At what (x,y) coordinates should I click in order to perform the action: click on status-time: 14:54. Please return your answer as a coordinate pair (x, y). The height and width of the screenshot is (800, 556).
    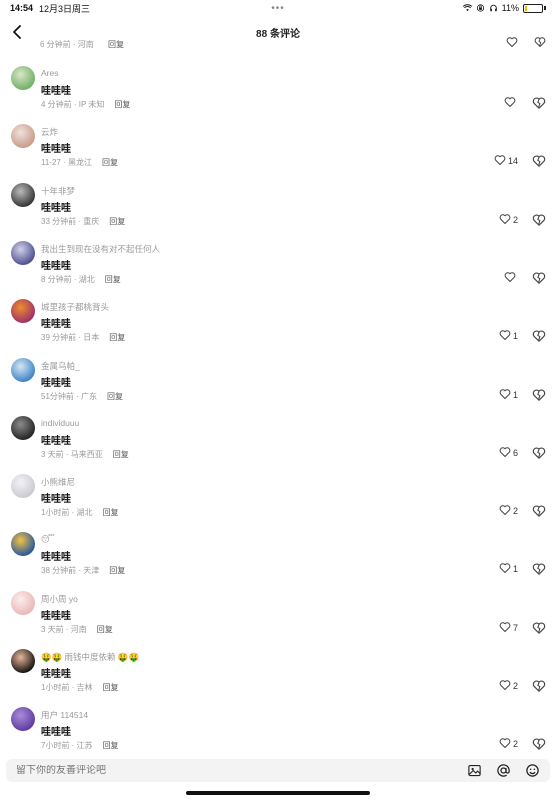
    Looking at the image, I should click on (22, 8).